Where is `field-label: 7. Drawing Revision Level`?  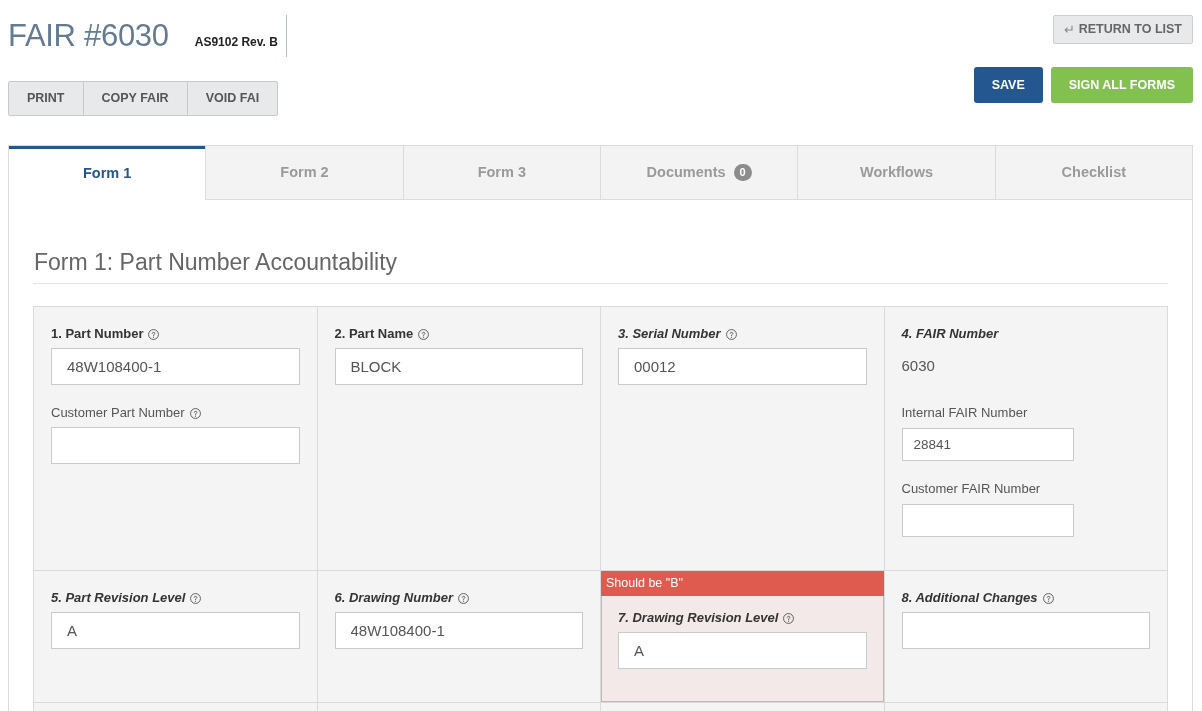
field-label: 7. Drawing Revision Level is located at coordinates (698, 618).